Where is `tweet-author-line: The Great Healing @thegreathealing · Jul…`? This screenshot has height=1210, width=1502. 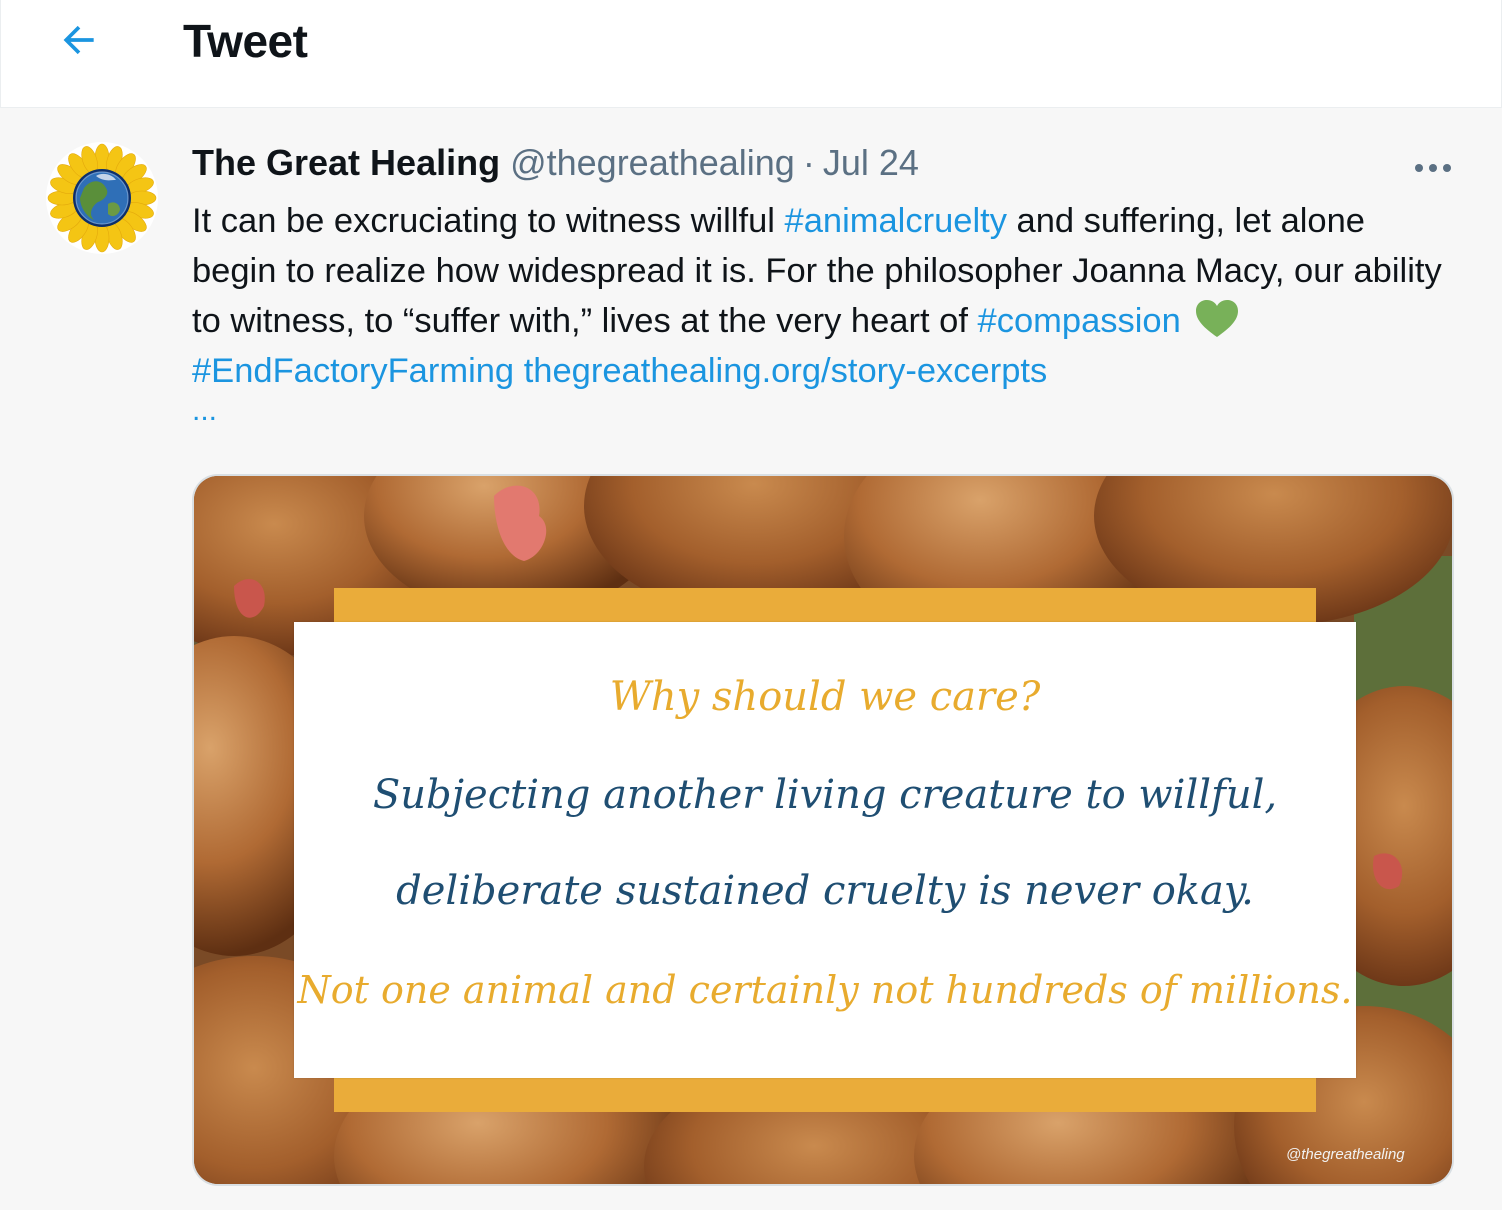 tweet-author-line: The Great Healing @thegreathealing · Jul… is located at coordinates (555, 165).